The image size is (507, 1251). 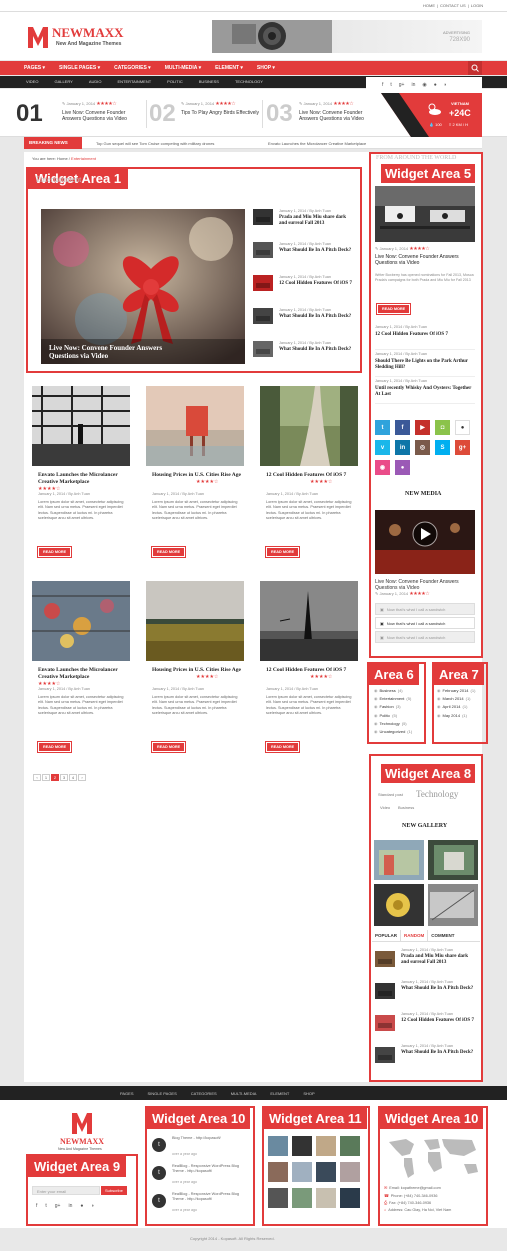 I want to click on category-item: ◉ Fashion (3), so click(x=399, y=706).